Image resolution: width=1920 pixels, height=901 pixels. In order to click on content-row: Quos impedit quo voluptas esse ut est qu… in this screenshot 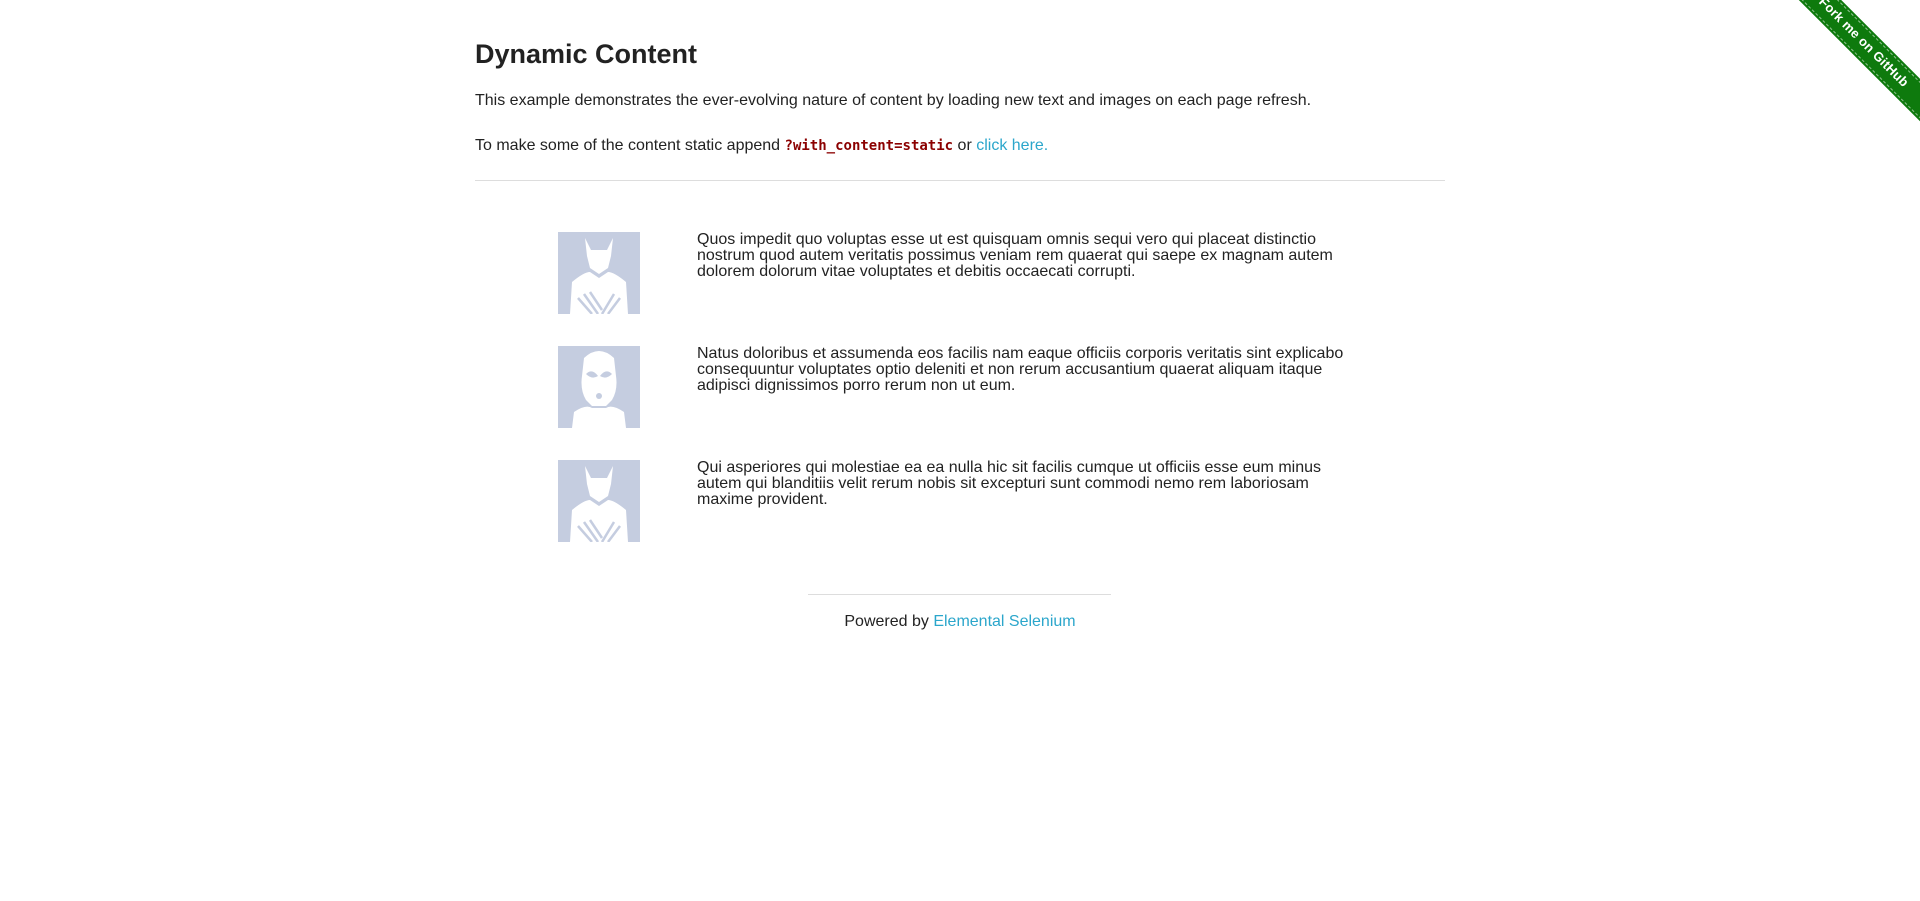, I will do `click(968, 274)`.